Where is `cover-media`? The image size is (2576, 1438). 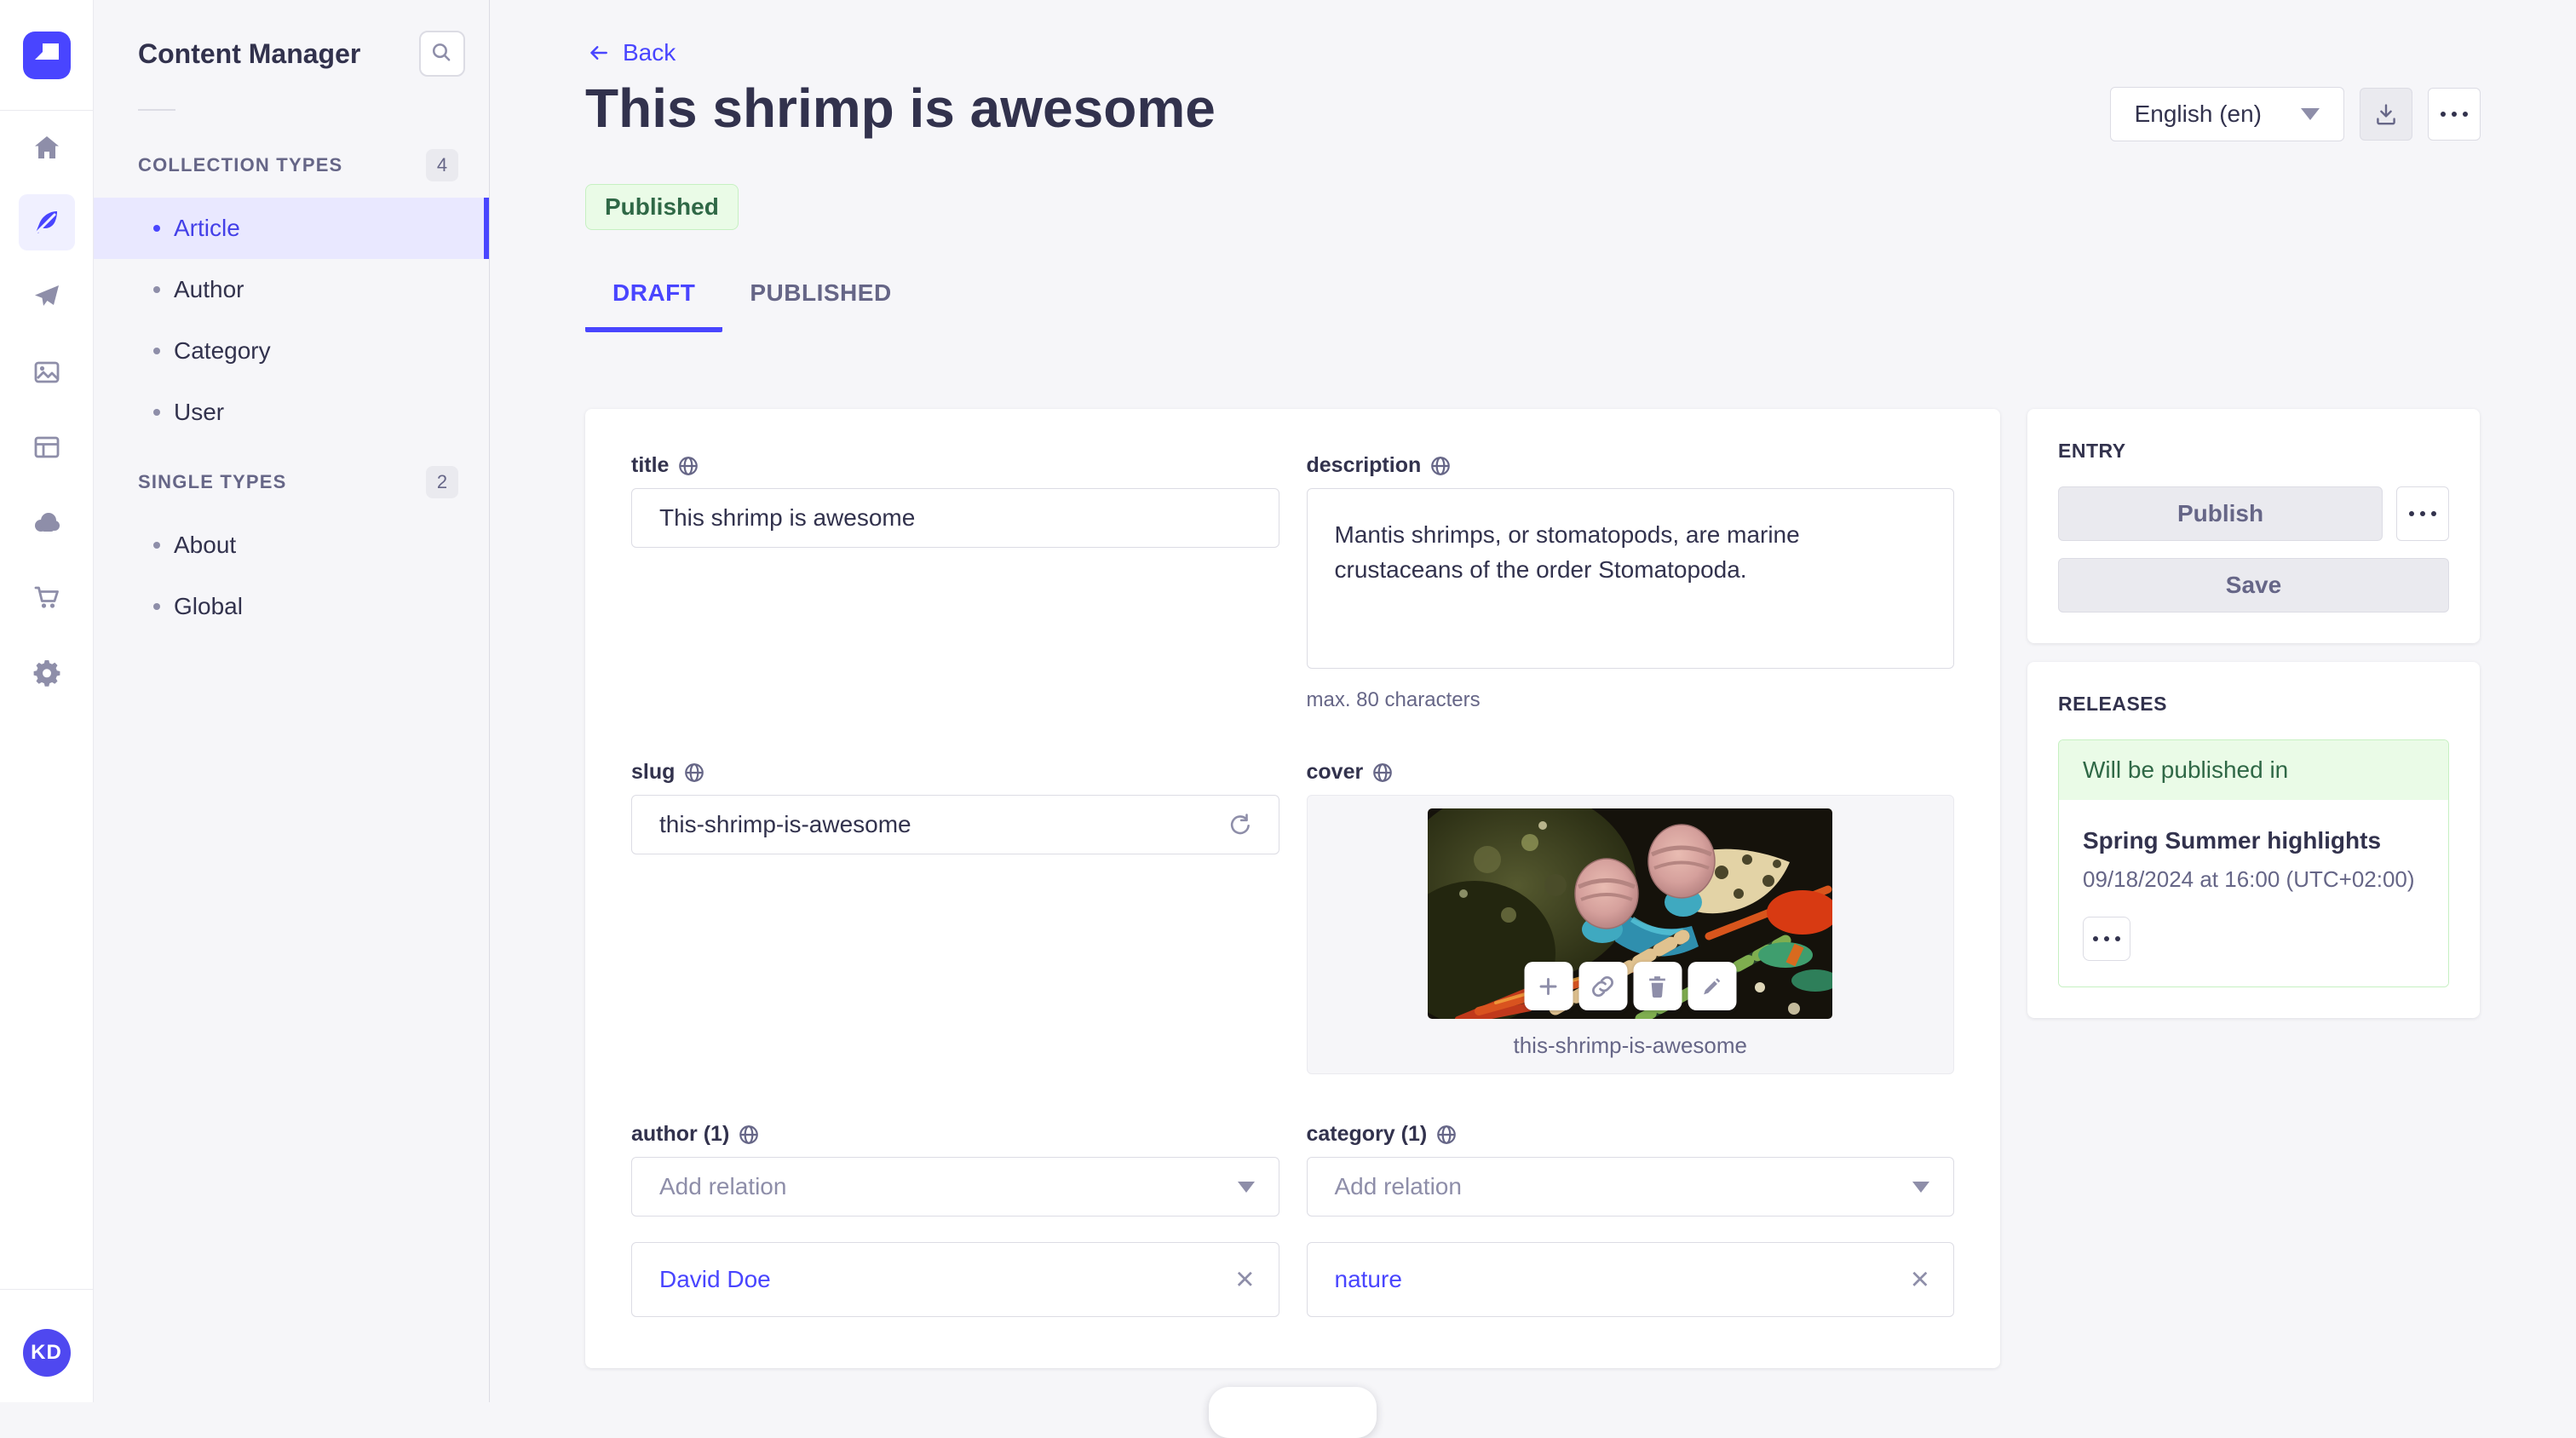
cover-media is located at coordinates (1631, 913).